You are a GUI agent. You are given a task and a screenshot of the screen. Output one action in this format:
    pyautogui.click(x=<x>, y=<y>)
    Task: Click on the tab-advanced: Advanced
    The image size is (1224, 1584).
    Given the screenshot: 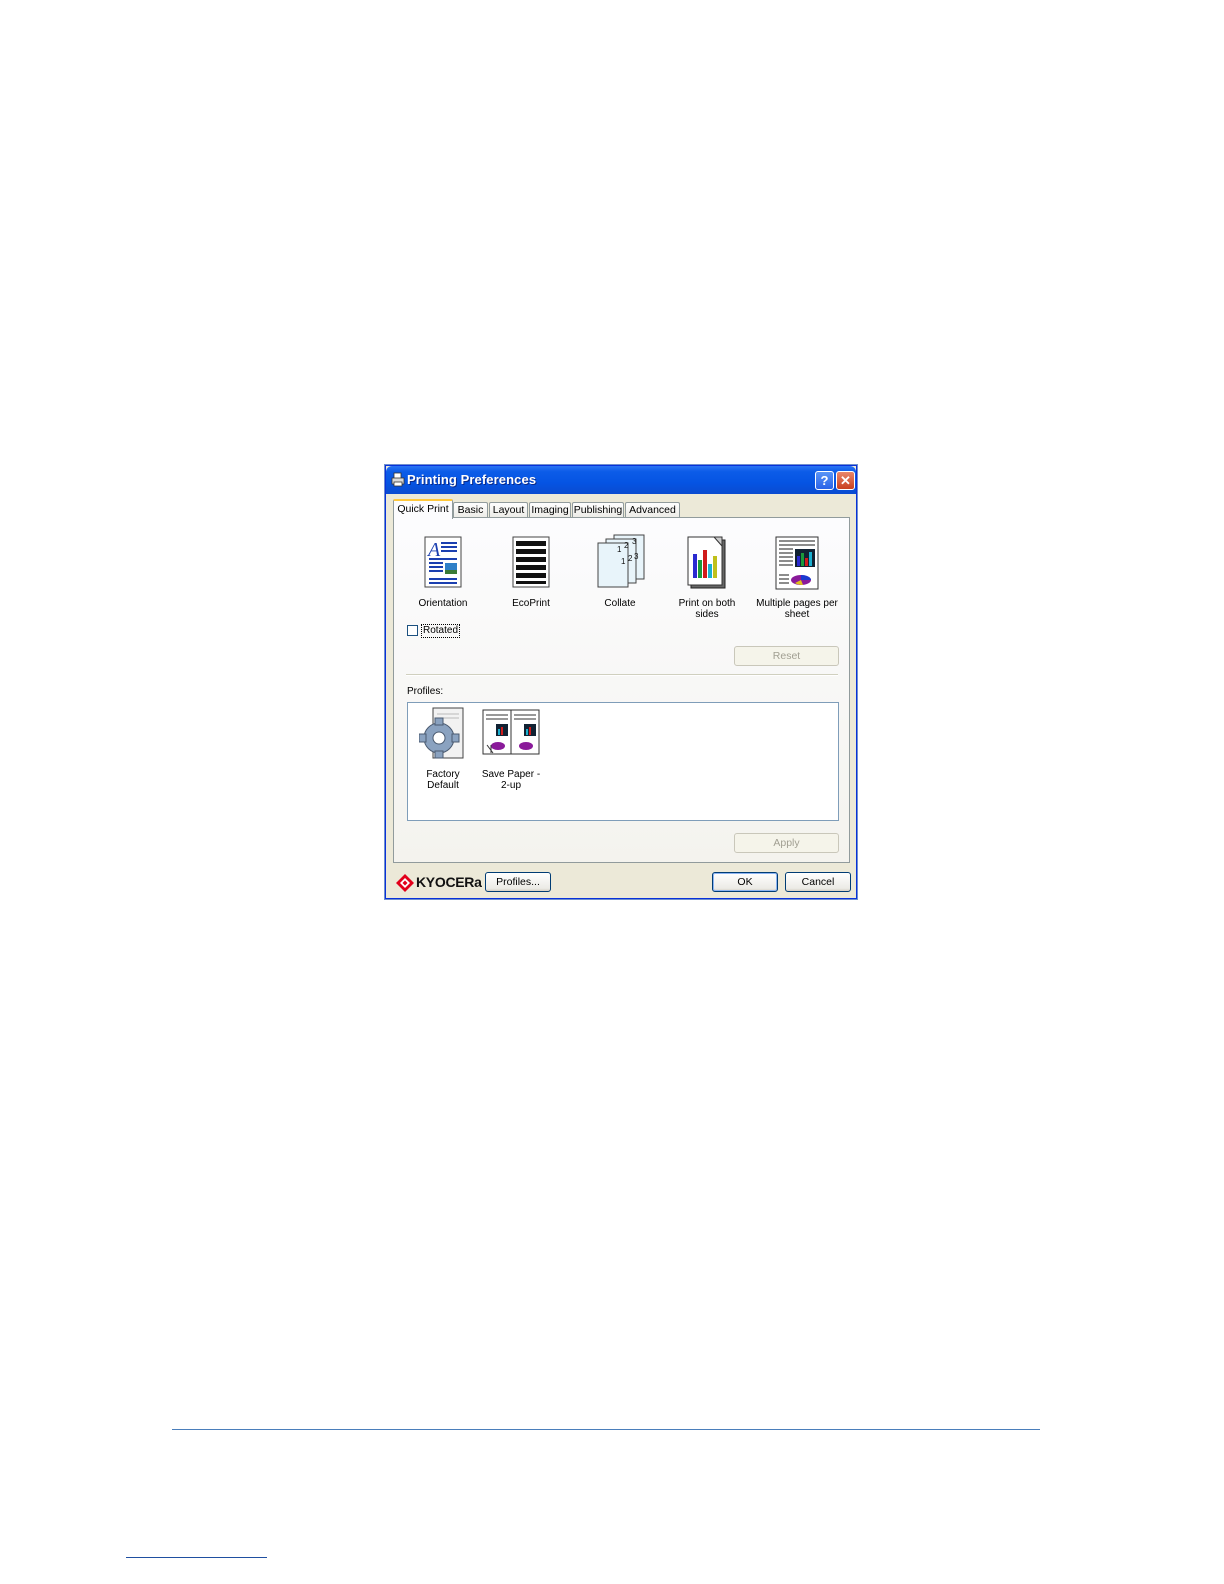 What is the action you would take?
    pyautogui.click(x=652, y=510)
    